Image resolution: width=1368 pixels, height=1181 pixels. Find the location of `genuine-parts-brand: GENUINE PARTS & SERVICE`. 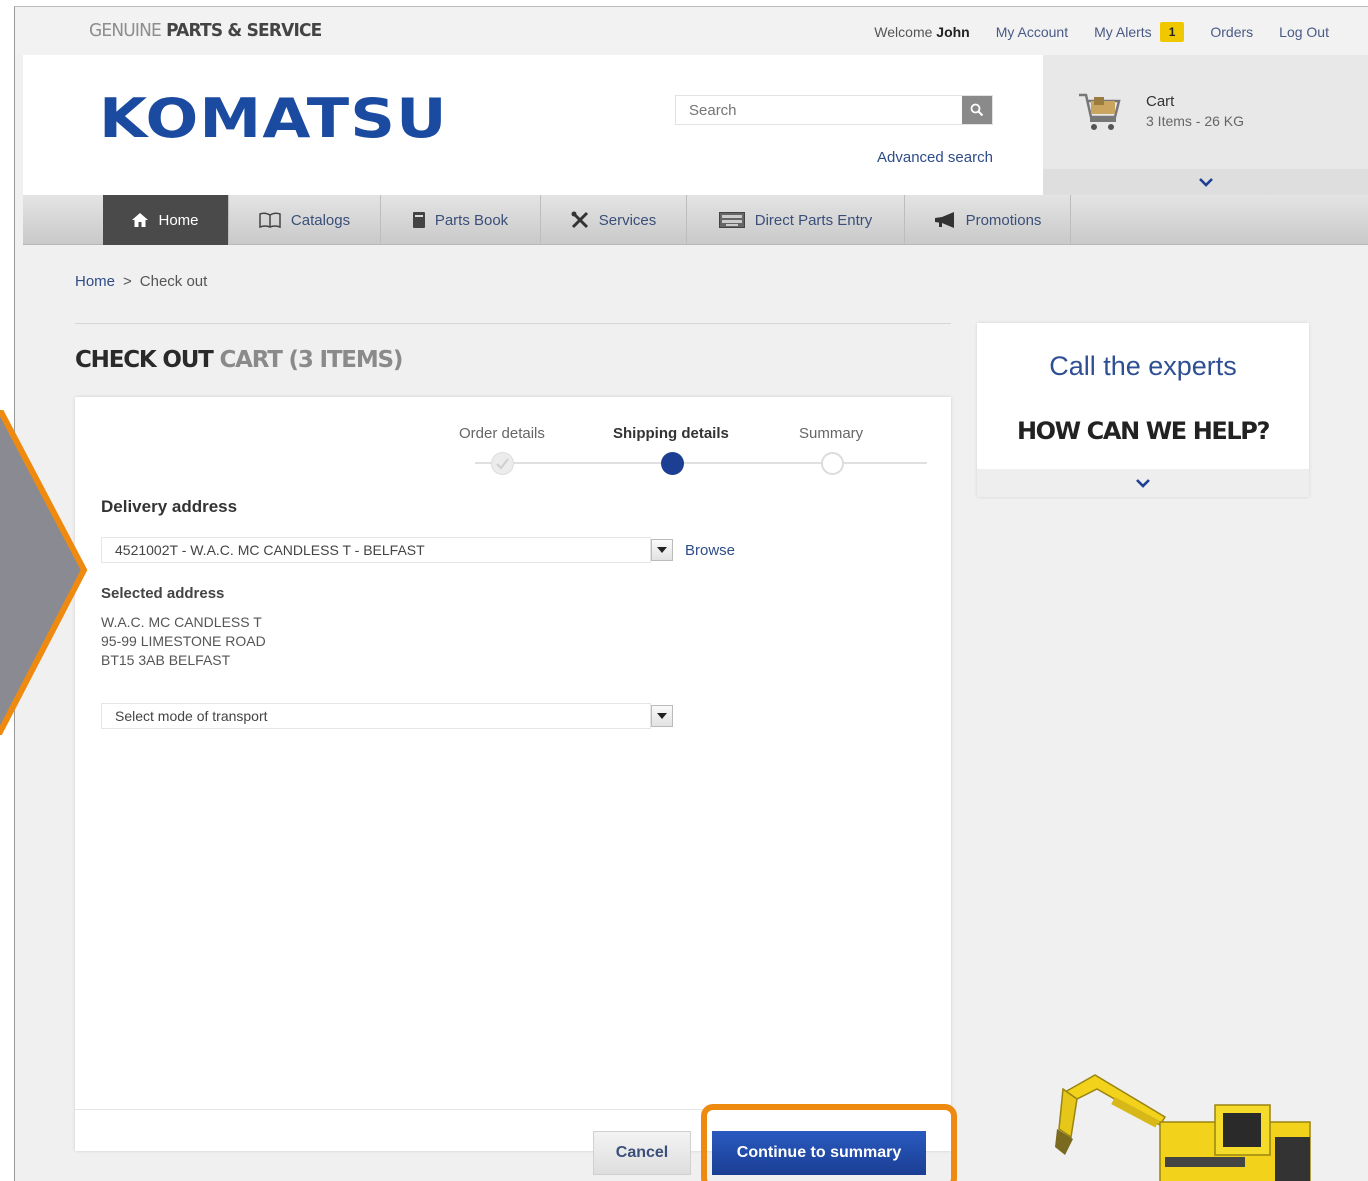

genuine-parts-brand: GENUINE PARTS & SERVICE is located at coordinates (205, 31).